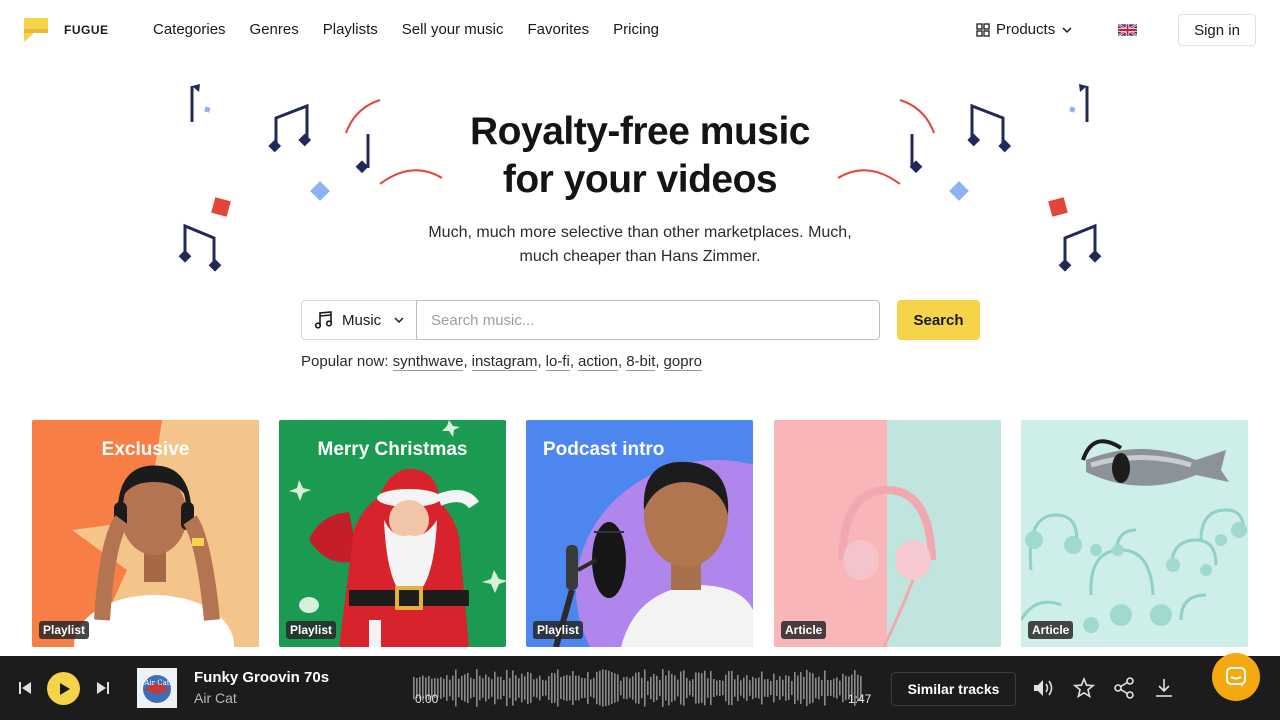 This screenshot has width=1280, height=720. Describe the element at coordinates (157, 688) in the screenshot. I see `track-cover-art: Air Cat` at that location.